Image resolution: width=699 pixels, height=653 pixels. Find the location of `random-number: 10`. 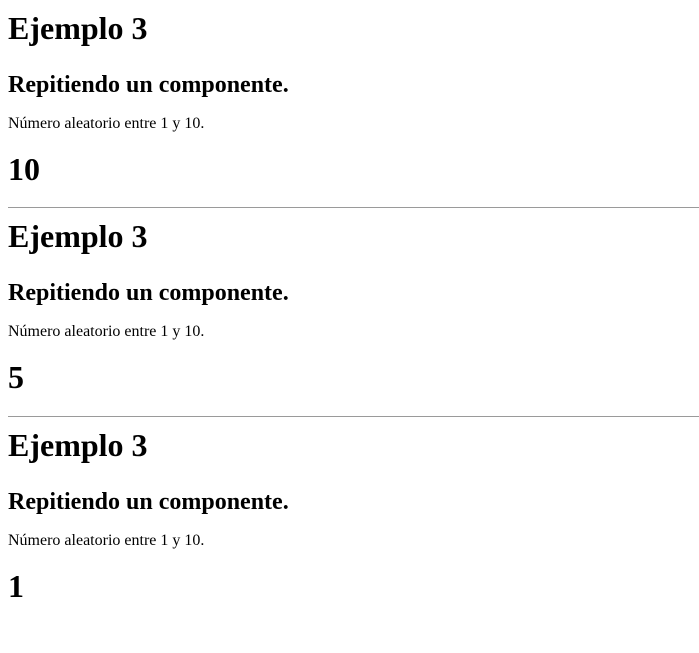

random-number: 10 is located at coordinates (24, 169).